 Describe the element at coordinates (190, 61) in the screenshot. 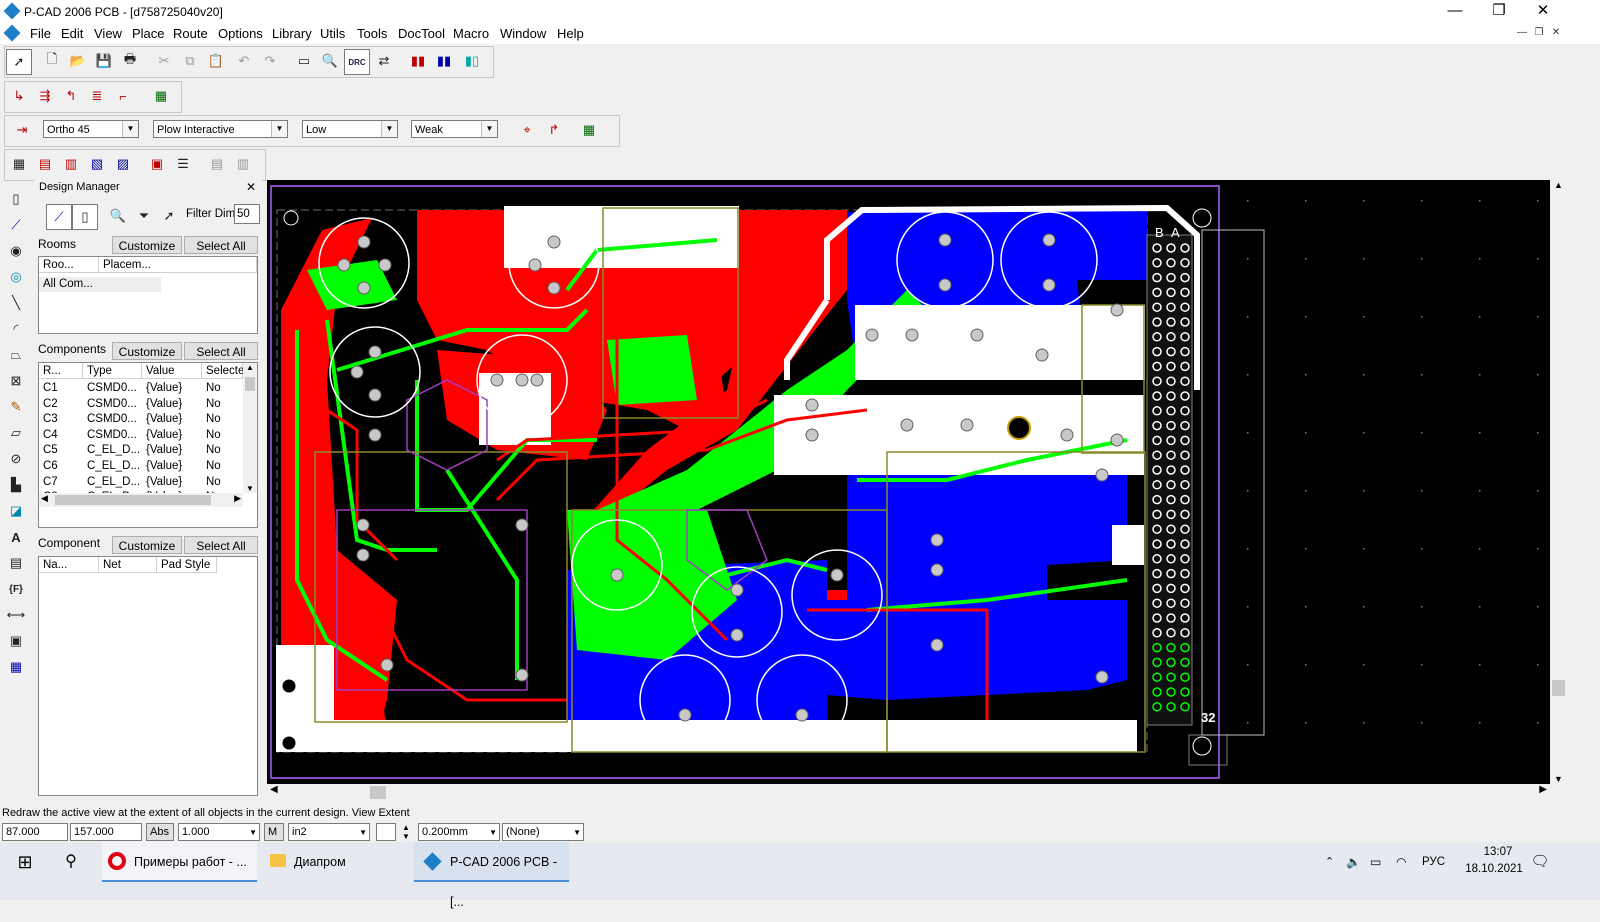

I see `copy-icon: ⧉` at that location.